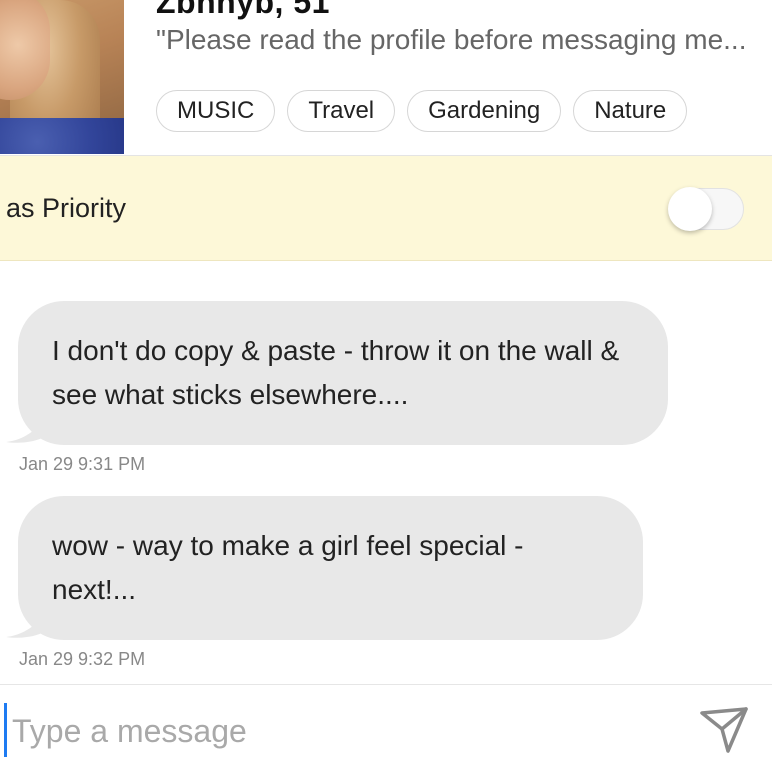 The width and height of the screenshot is (772, 770). I want to click on tag-music: MUSIC, so click(216, 111).